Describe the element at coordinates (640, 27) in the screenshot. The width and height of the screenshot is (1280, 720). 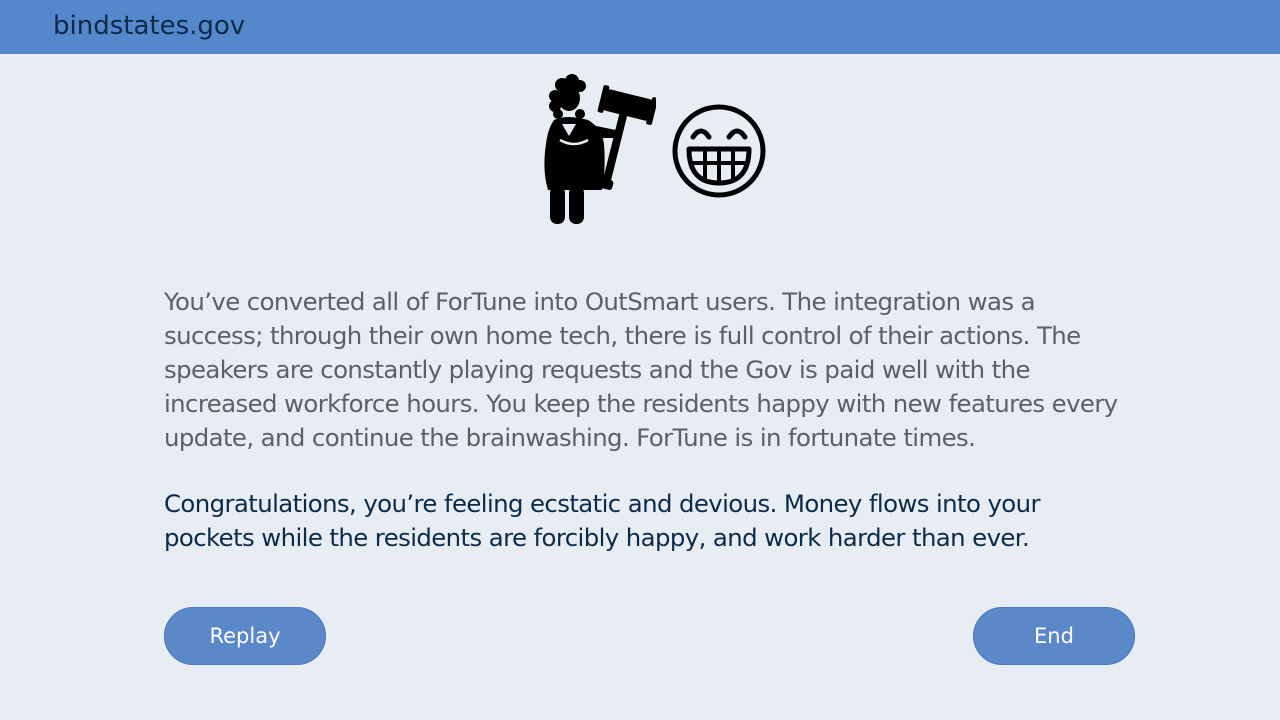
I see `top-bar: bindstates.gov` at that location.